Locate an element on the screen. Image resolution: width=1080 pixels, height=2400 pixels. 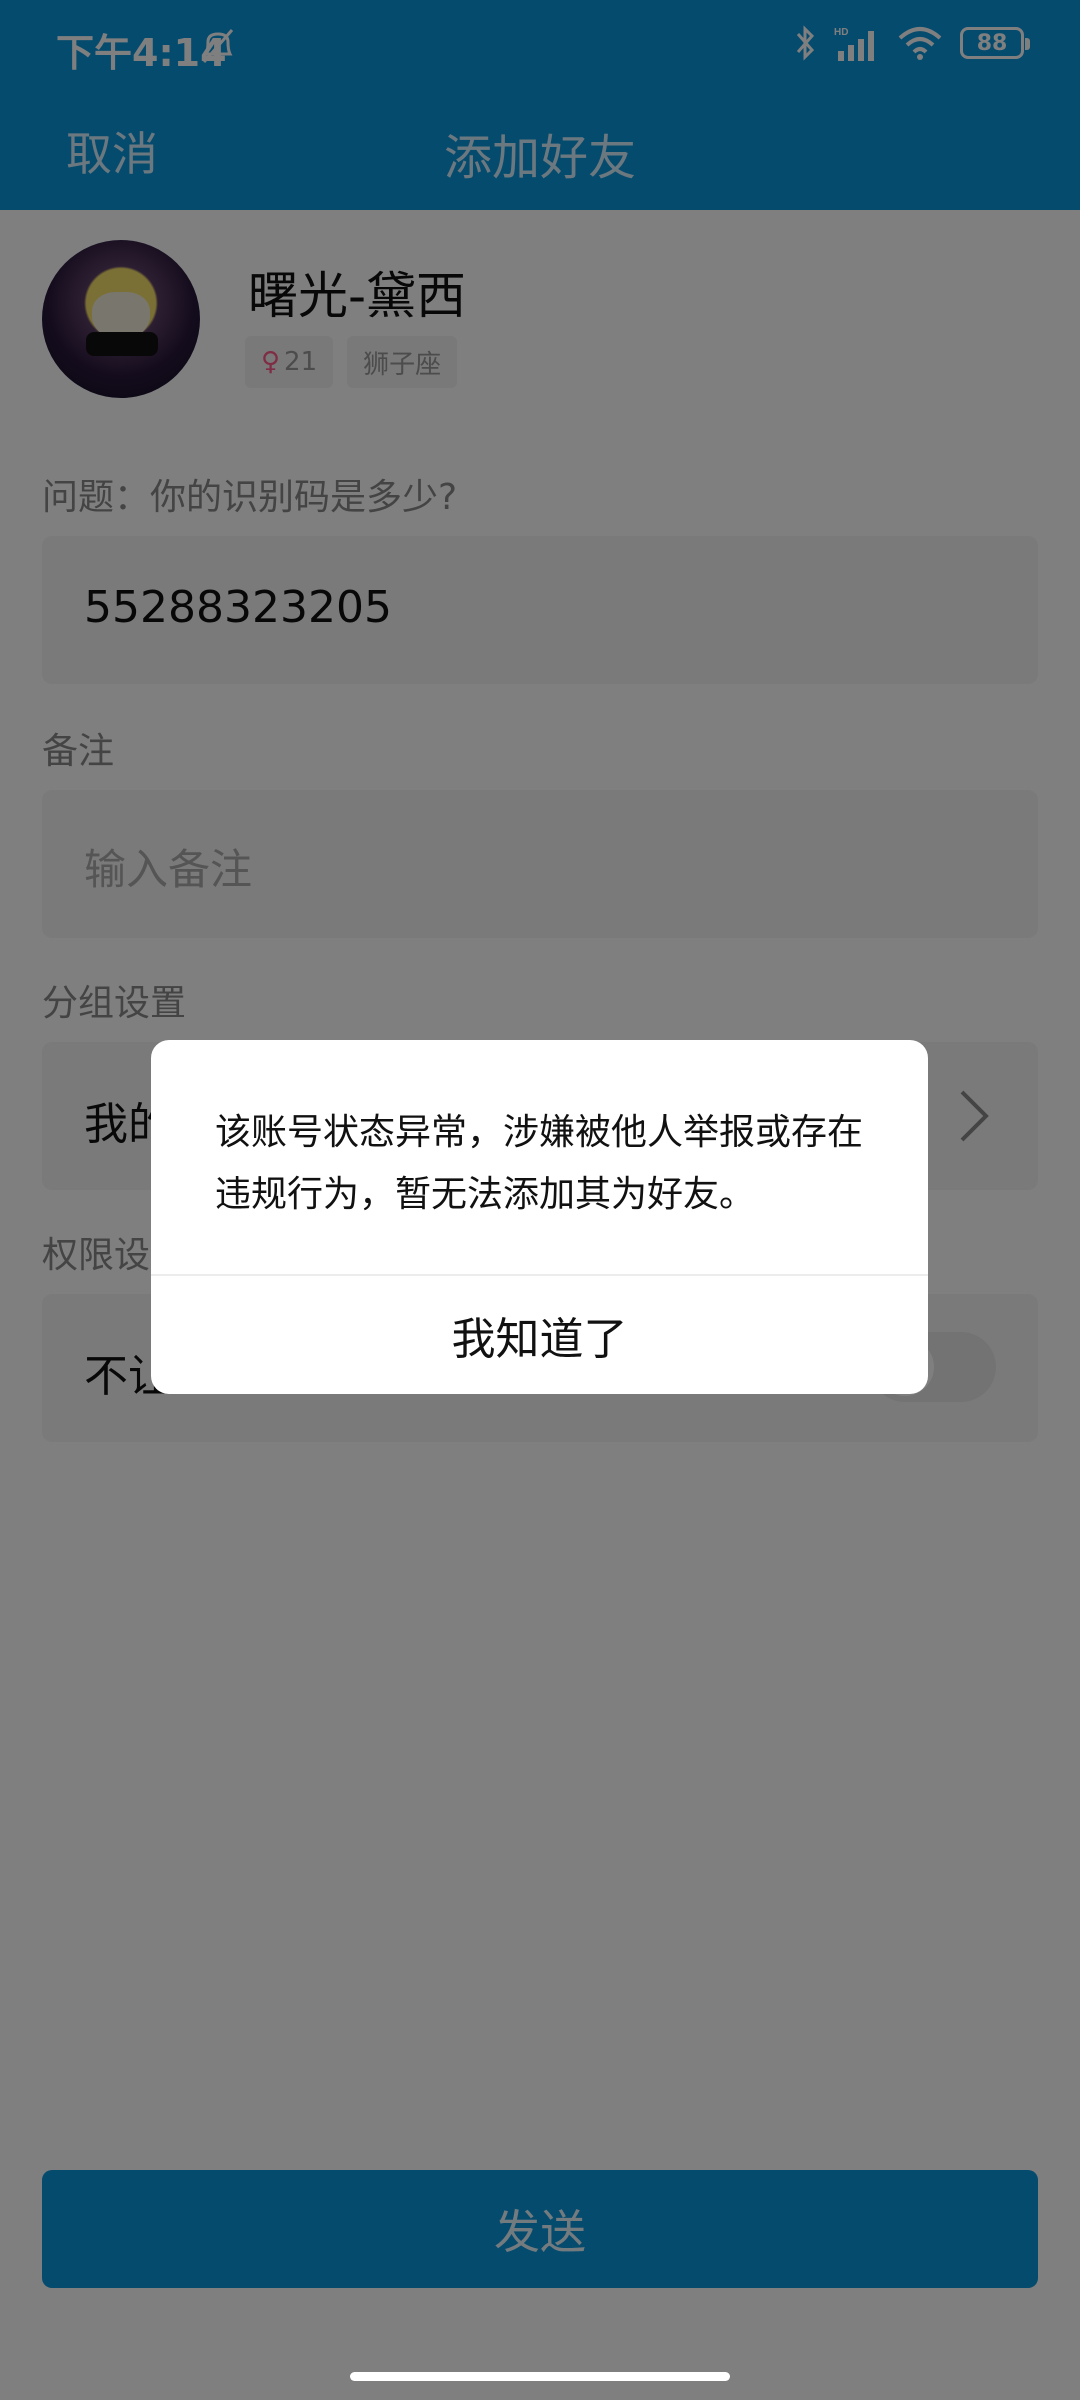
home-indicator is located at coordinates (540, 2376).